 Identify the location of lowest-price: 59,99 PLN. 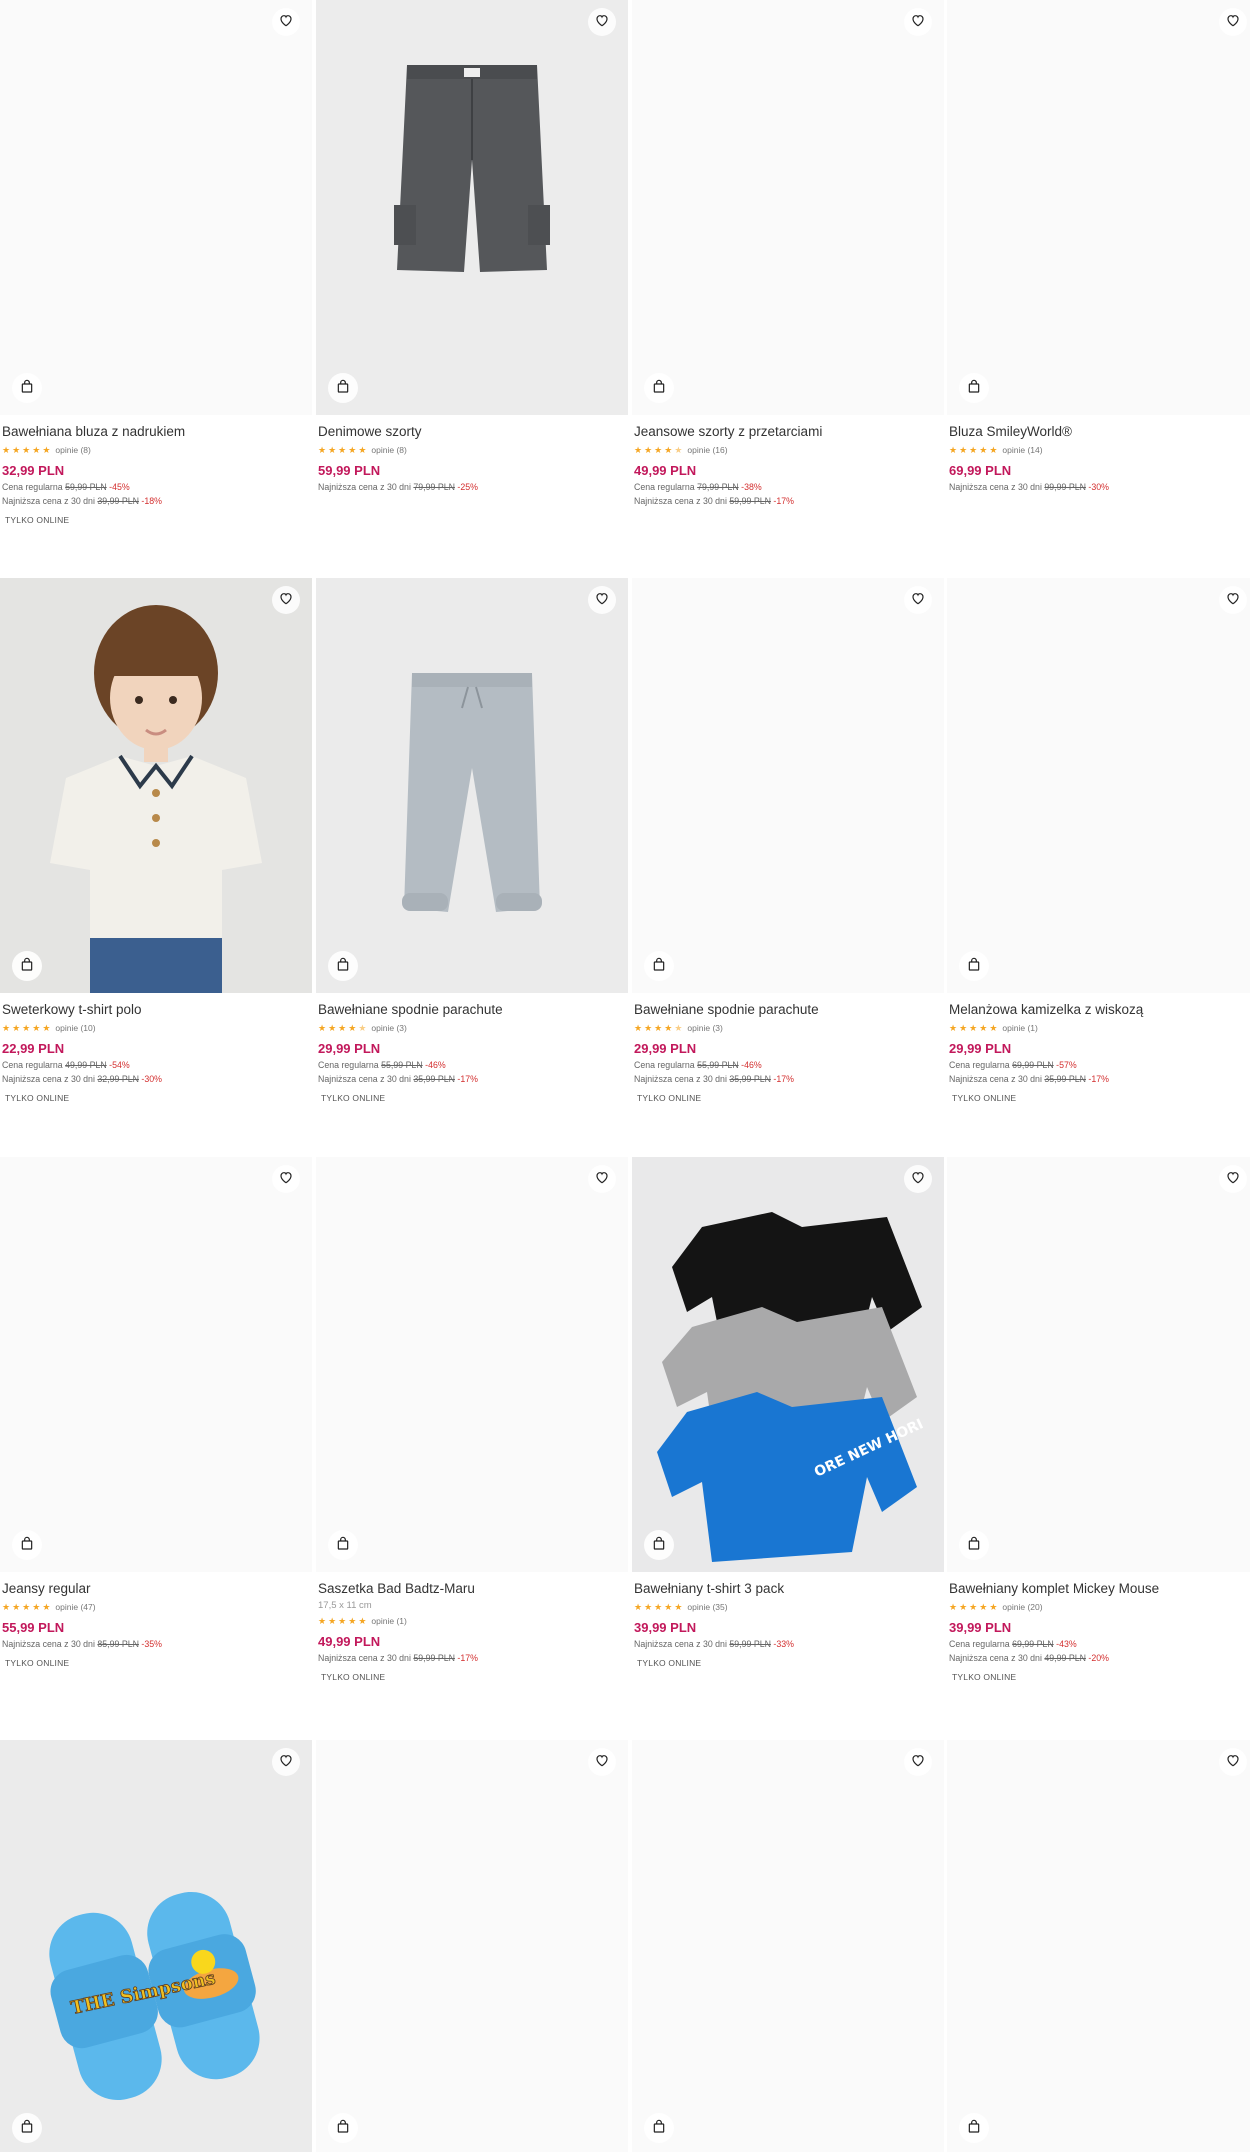
(750, 1644).